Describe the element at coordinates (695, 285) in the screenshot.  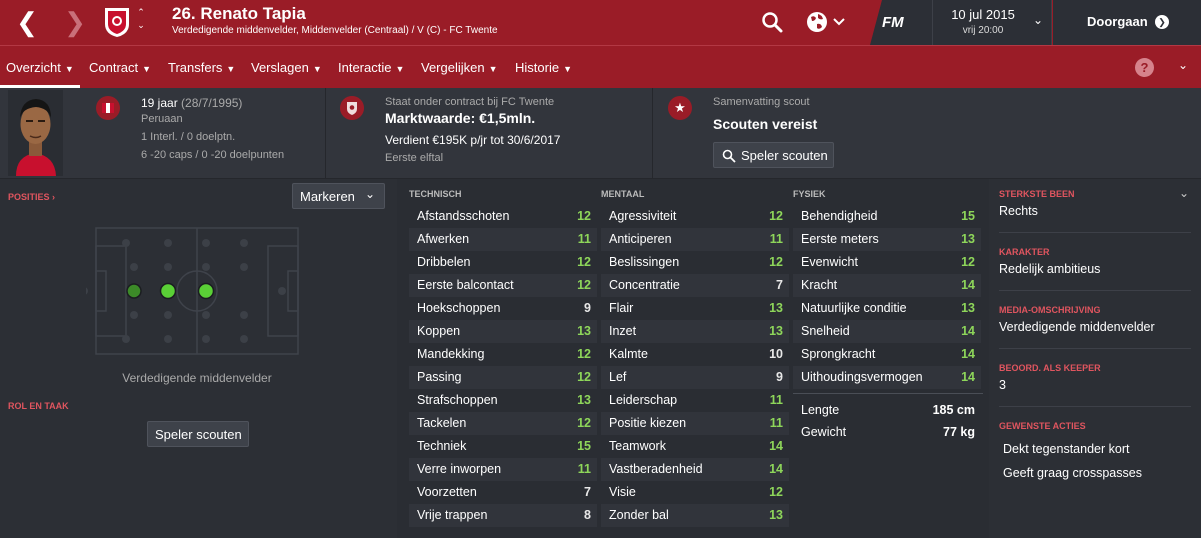
I see `attribute-row: Concentratie 7` at that location.